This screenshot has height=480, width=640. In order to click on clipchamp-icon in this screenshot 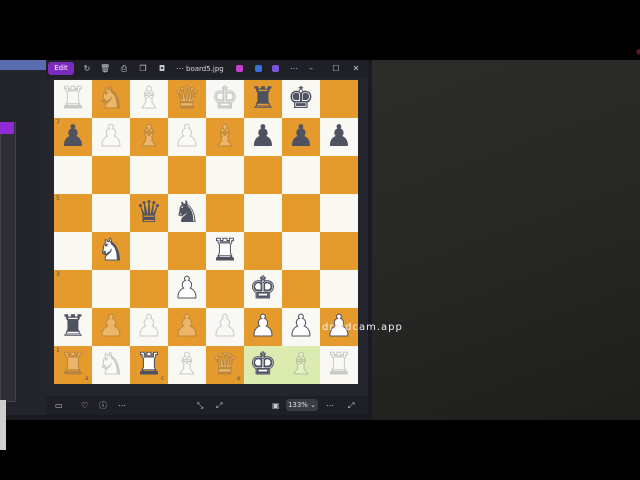, I will do `click(275, 68)`.